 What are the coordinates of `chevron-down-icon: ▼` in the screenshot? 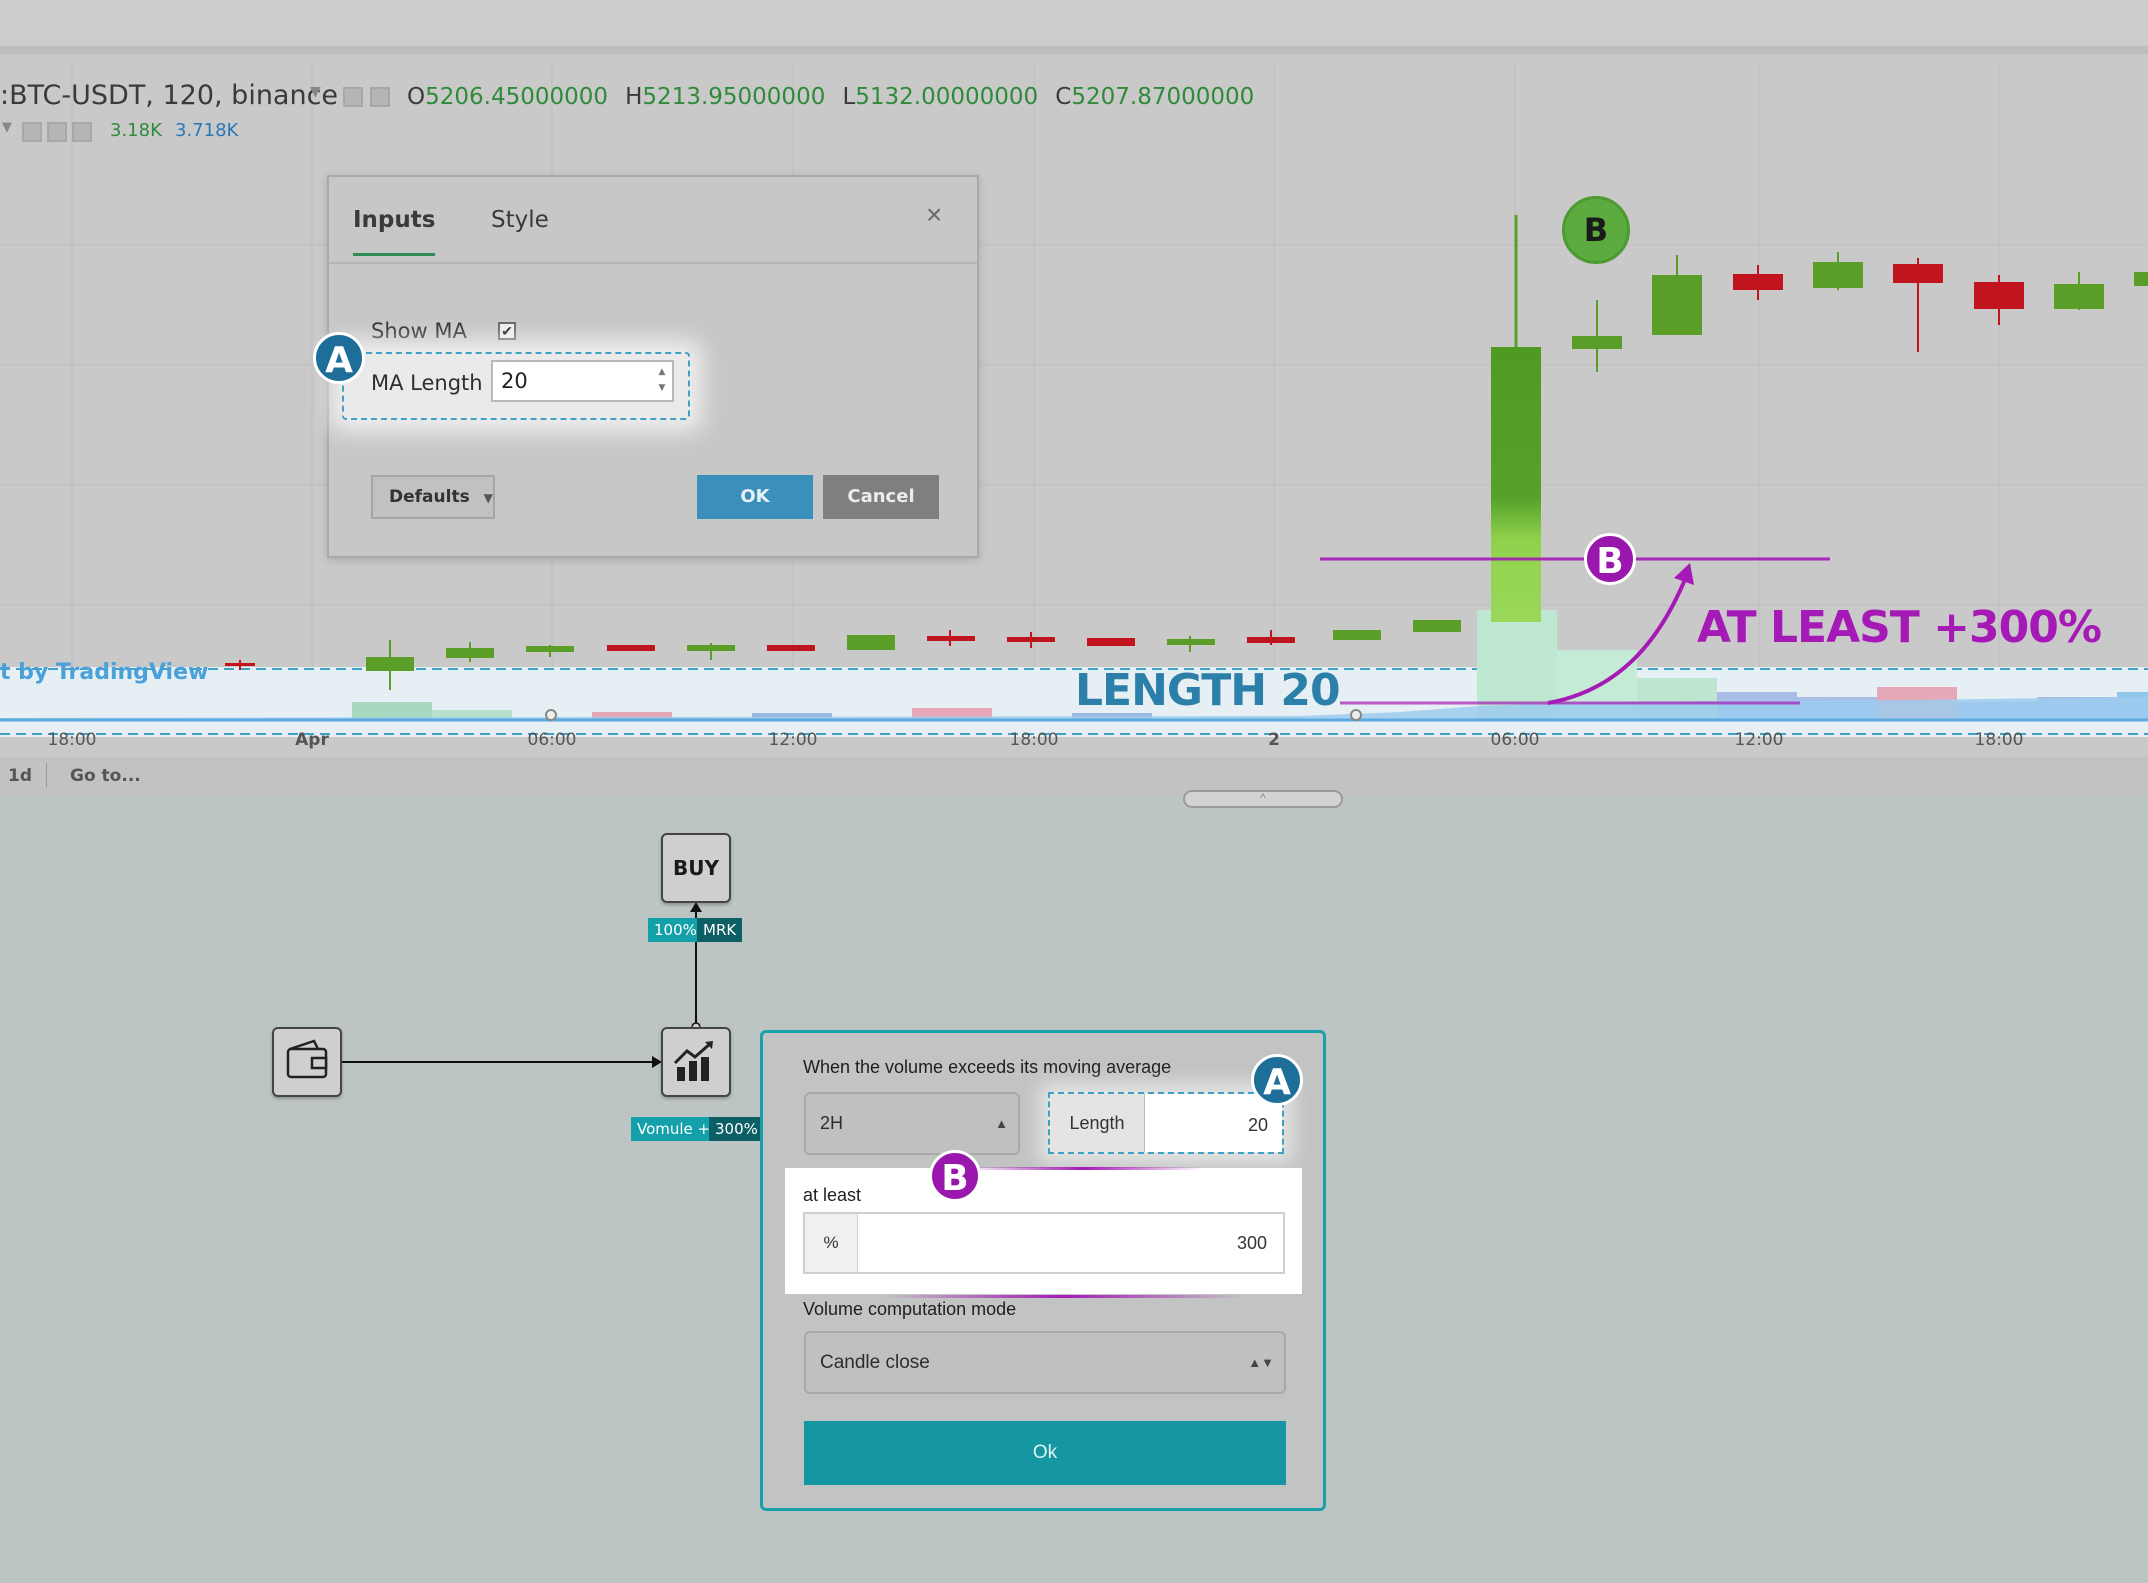 It's located at (488, 498).